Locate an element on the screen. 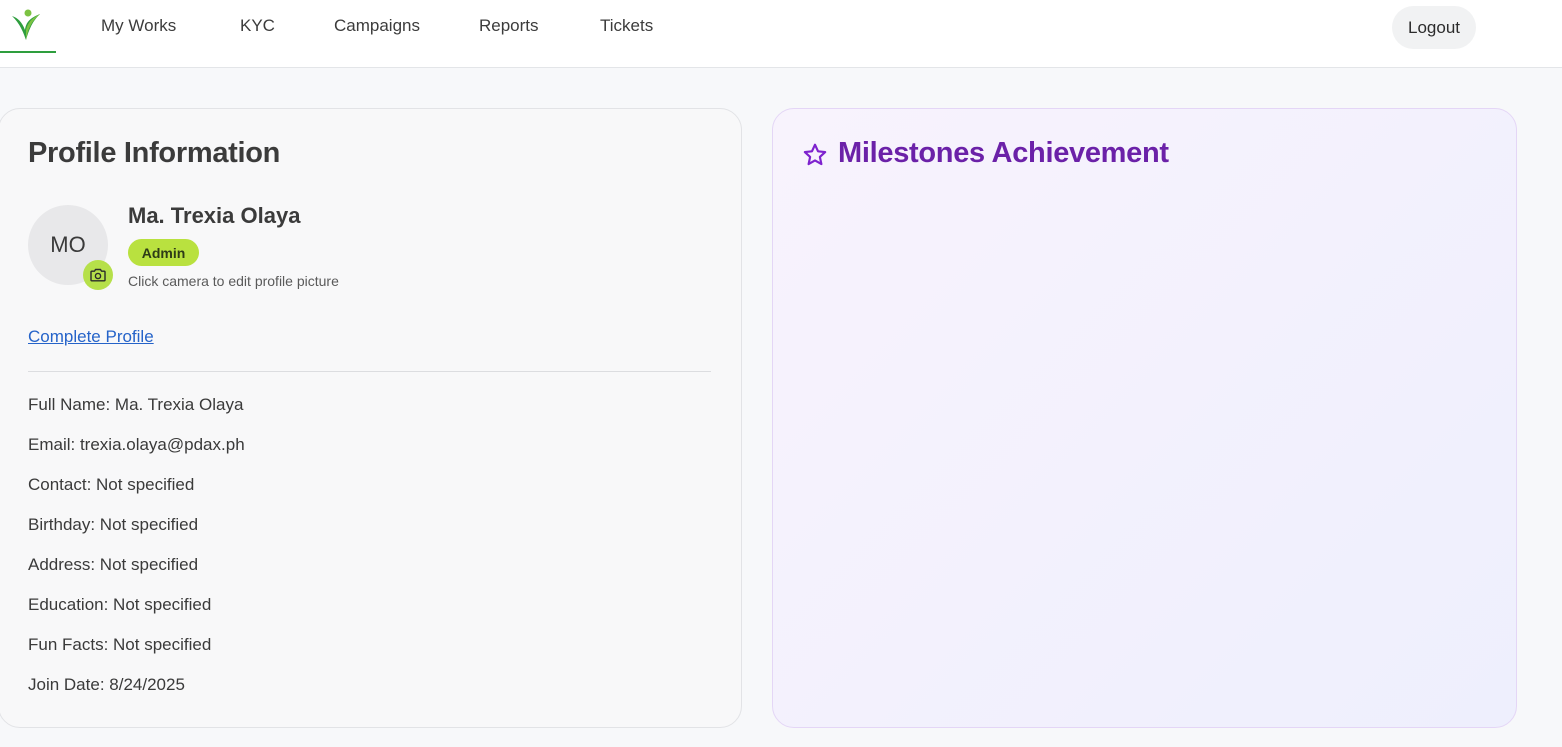 The width and height of the screenshot is (1562, 747). nav-campaigns: Campaigns is located at coordinates (377, 26).